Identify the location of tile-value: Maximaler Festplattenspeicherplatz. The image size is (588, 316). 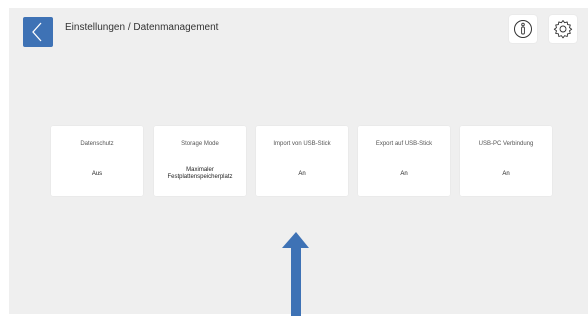
(200, 174).